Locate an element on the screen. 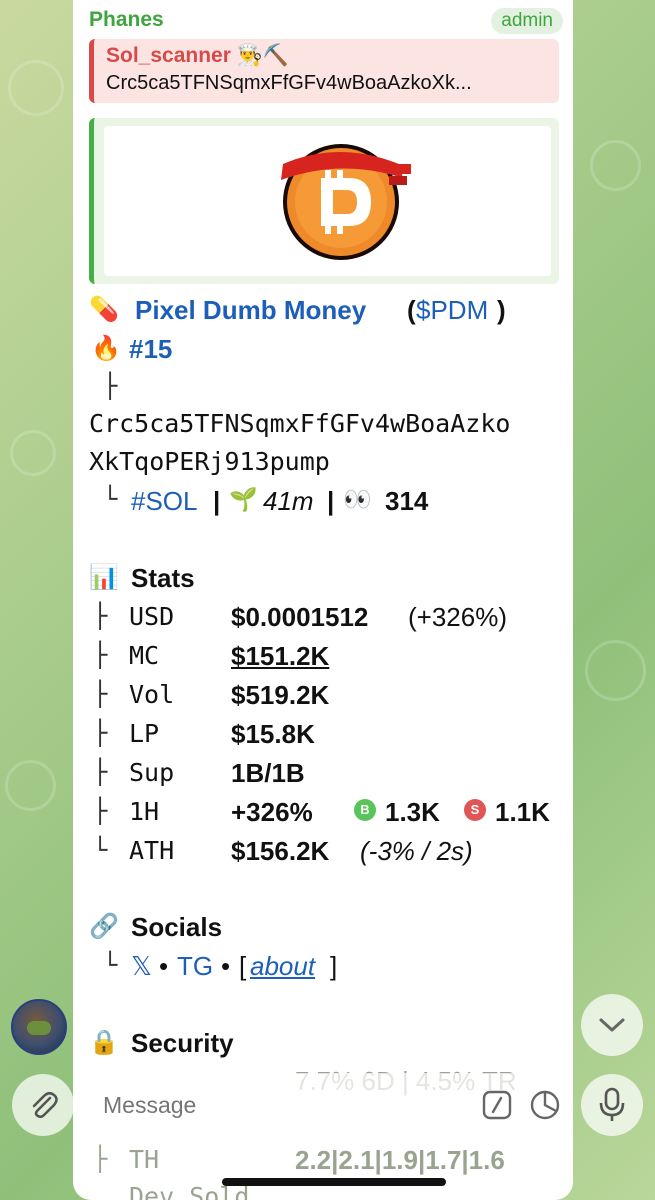  lock-icon: 🔒 is located at coordinates (104, 1042).